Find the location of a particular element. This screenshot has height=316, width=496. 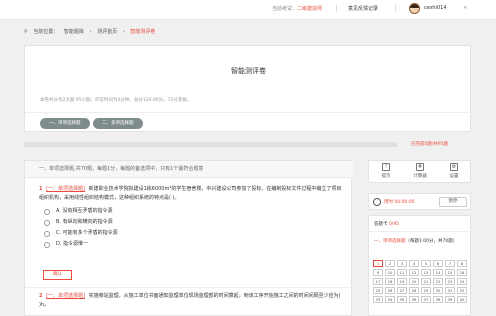

answer-sheet-cell: 27 is located at coordinates (402, 290).